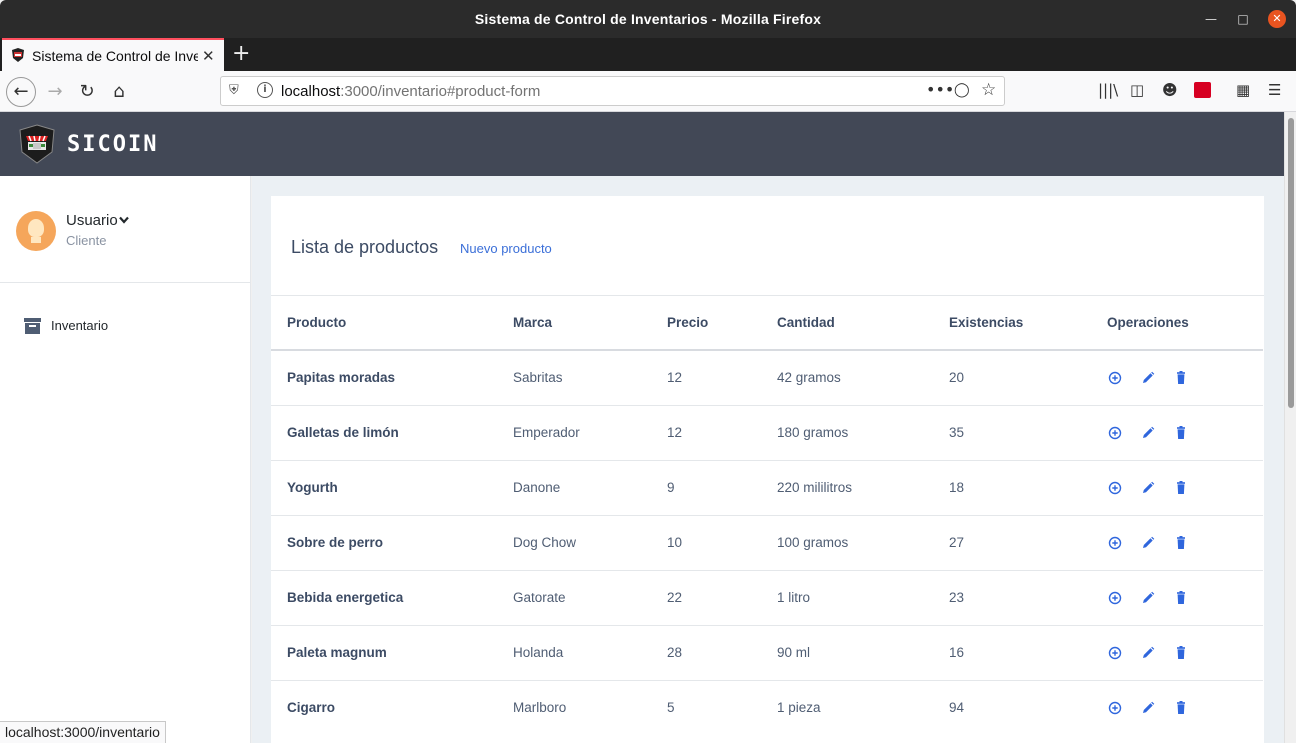  Describe the element at coordinates (506, 248) in the screenshot. I see `new-product-link: Nuevo producto` at that location.